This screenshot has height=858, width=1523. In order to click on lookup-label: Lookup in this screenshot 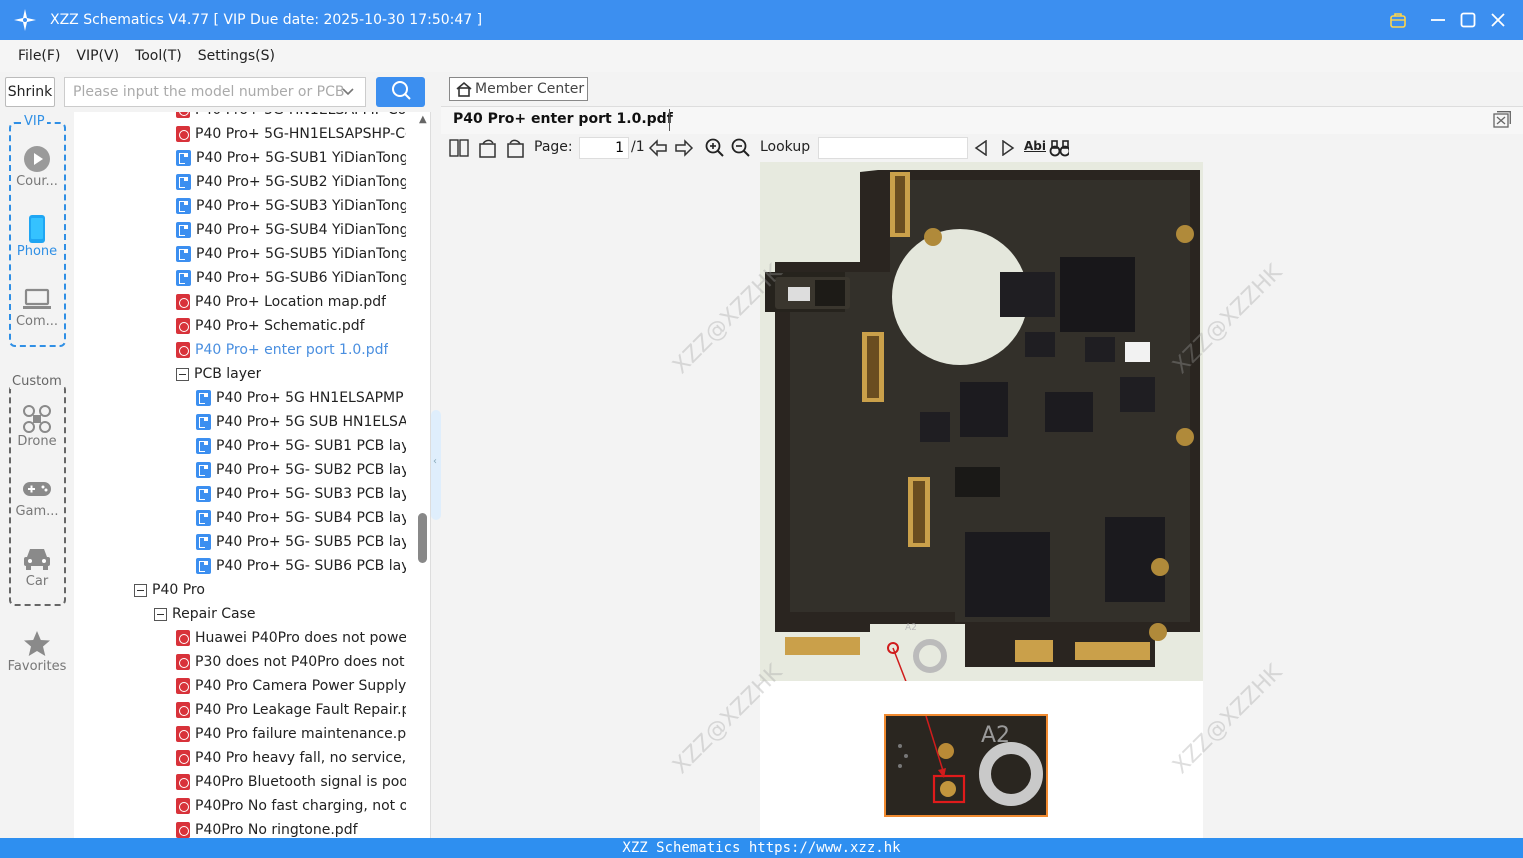, I will do `click(785, 147)`.